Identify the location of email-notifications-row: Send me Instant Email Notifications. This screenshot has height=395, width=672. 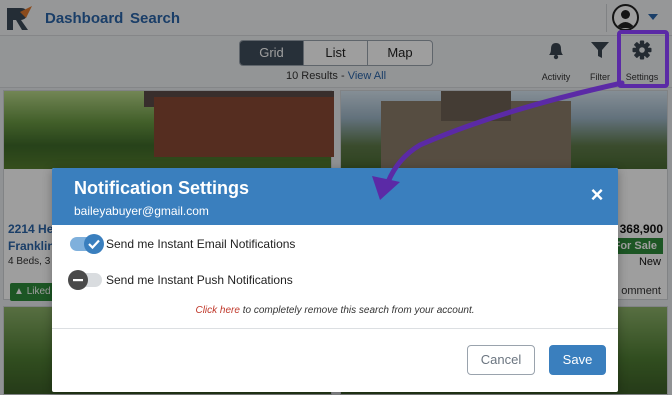
(182, 244).